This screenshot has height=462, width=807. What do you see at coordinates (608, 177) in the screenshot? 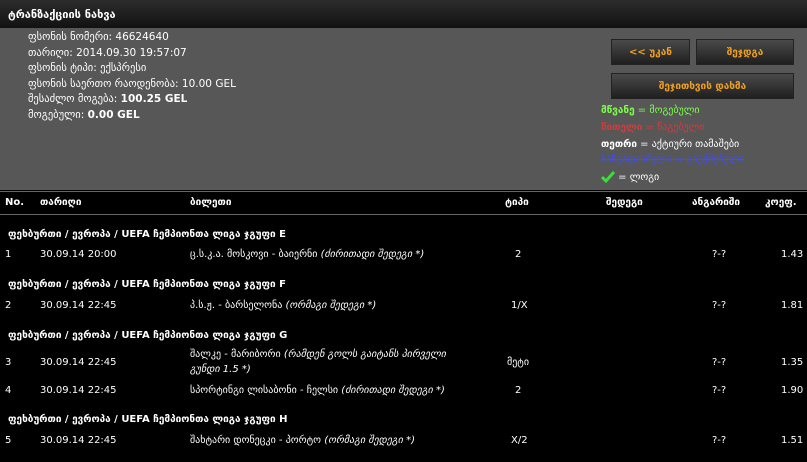
I see `check-icon` at bounding box center [608, 177].